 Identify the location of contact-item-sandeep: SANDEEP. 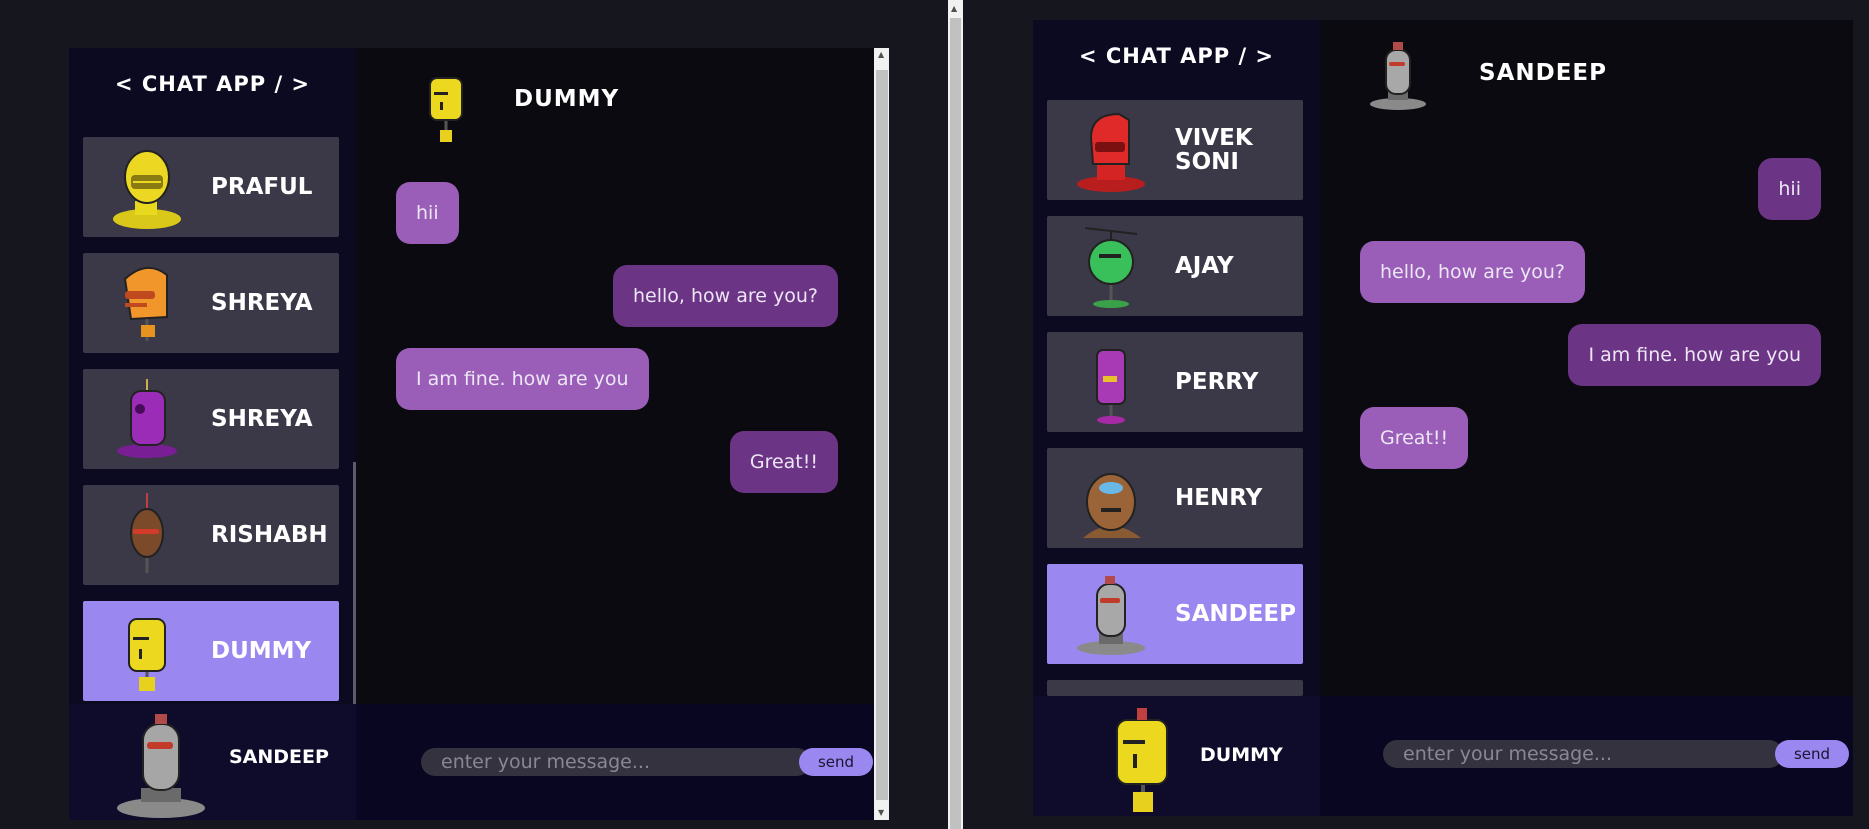
(1175, 614).